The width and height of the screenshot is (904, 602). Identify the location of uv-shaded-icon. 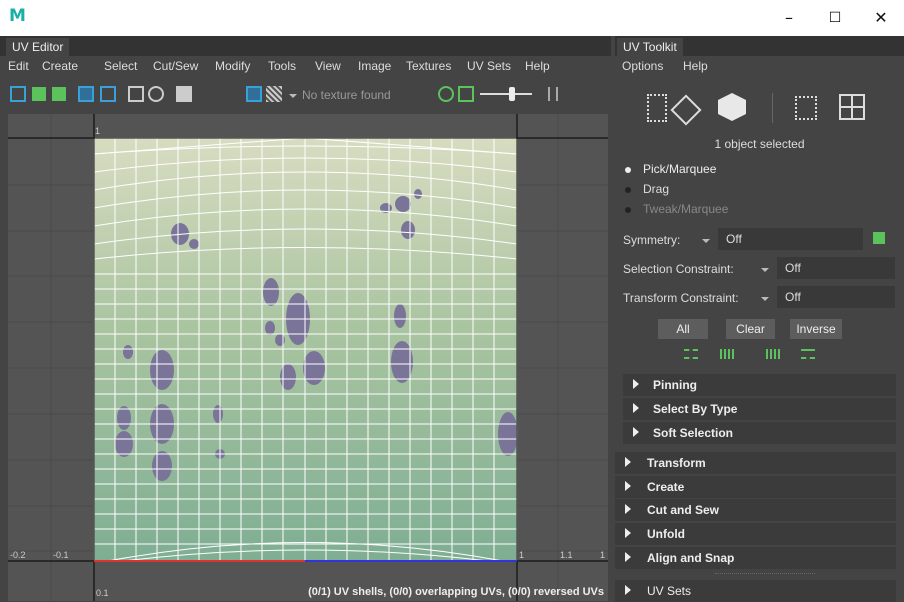
(59, 94).